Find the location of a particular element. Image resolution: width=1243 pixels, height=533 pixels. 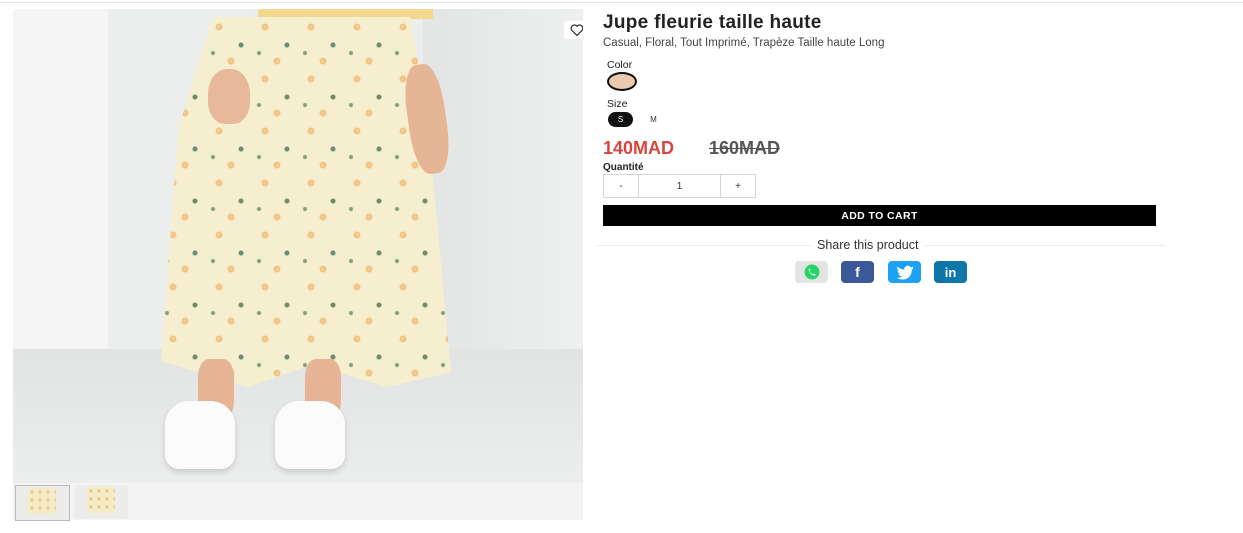

color-swatch-beige is located at coordinates (622, 81).